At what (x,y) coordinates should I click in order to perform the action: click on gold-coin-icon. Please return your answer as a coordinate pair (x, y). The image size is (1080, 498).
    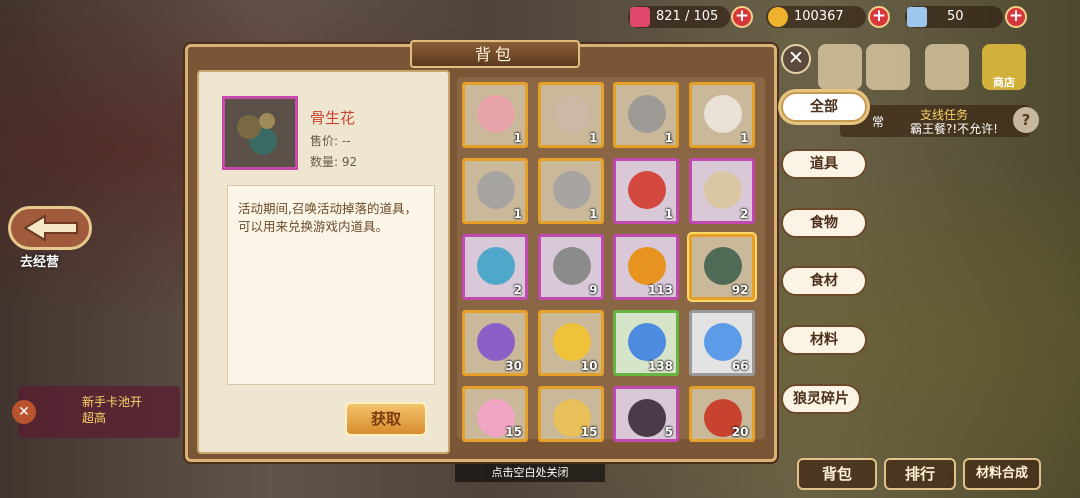
    Looking at the image, I should click on (778, 17).